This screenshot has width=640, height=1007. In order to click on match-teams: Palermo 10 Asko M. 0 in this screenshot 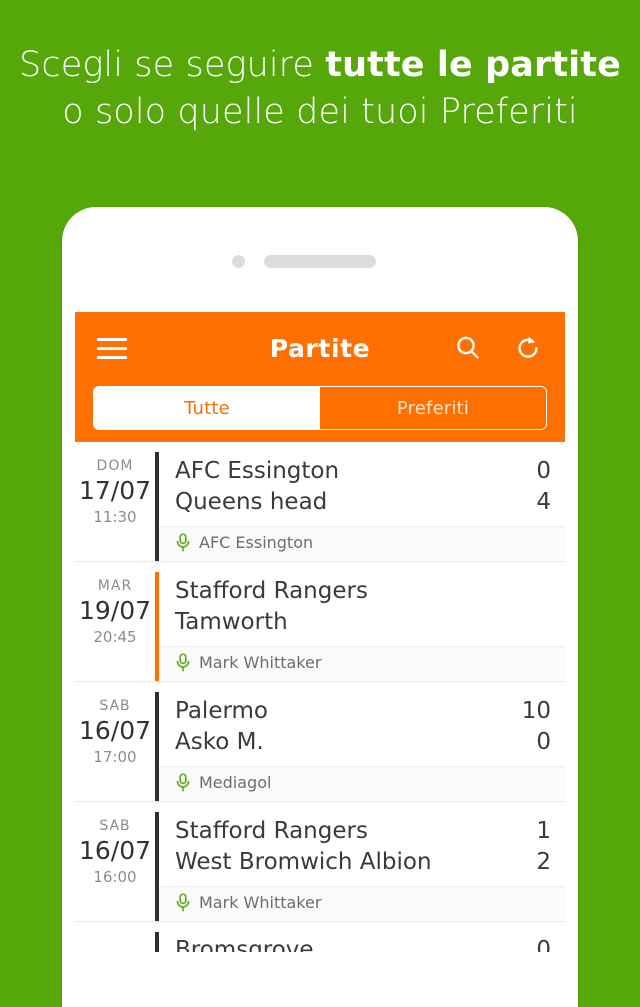, I will do `click(362, 724)`.